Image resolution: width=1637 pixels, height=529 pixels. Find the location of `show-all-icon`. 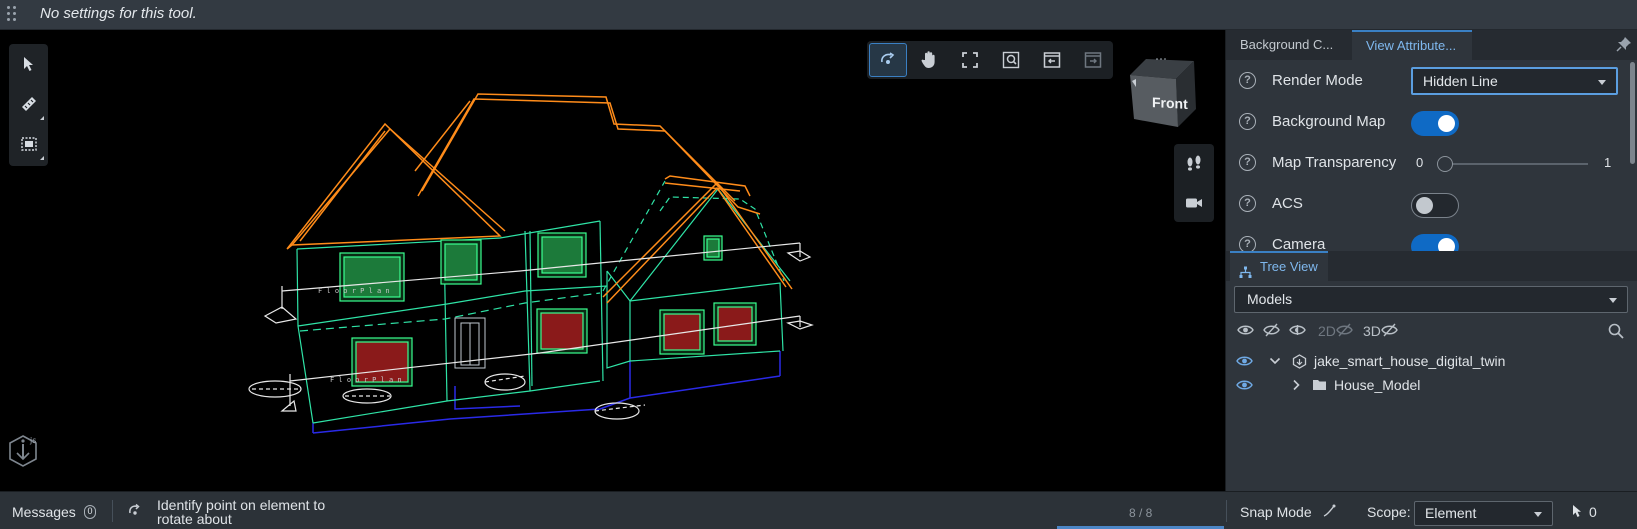

show-all-icon is located at coordinates (1245, 331).